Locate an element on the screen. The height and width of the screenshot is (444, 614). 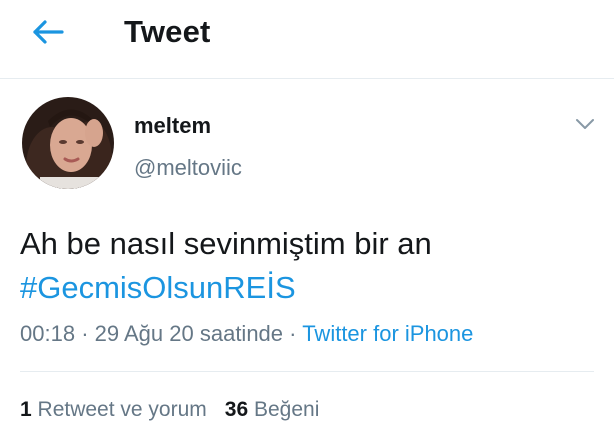
retweets-count: 1 is located at coordinates (26, 409).